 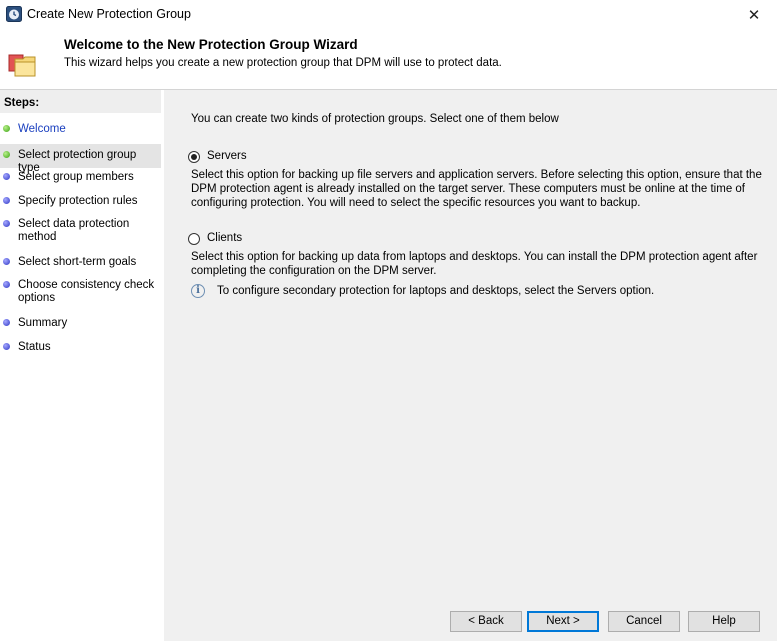 I want to click on step-specify-protection-rules: Specify protection rules, so click(x=80, y=201).